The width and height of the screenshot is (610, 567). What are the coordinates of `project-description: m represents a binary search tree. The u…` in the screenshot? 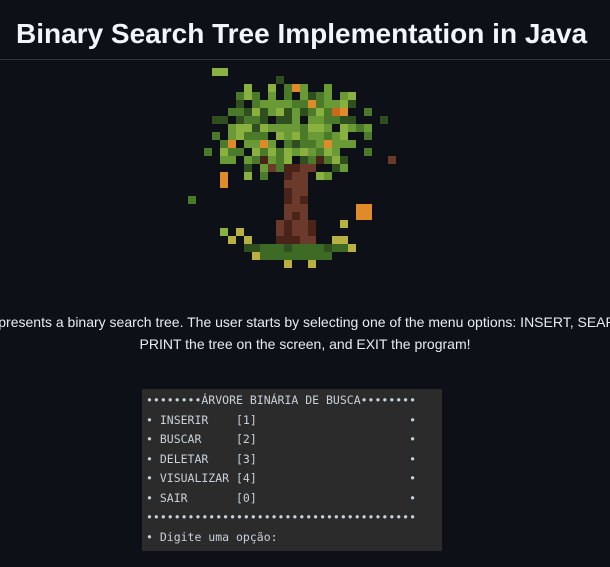 It's located at (305, 333).